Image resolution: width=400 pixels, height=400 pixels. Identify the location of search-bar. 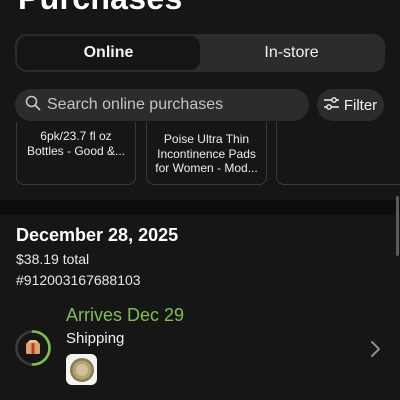
(162, 105).